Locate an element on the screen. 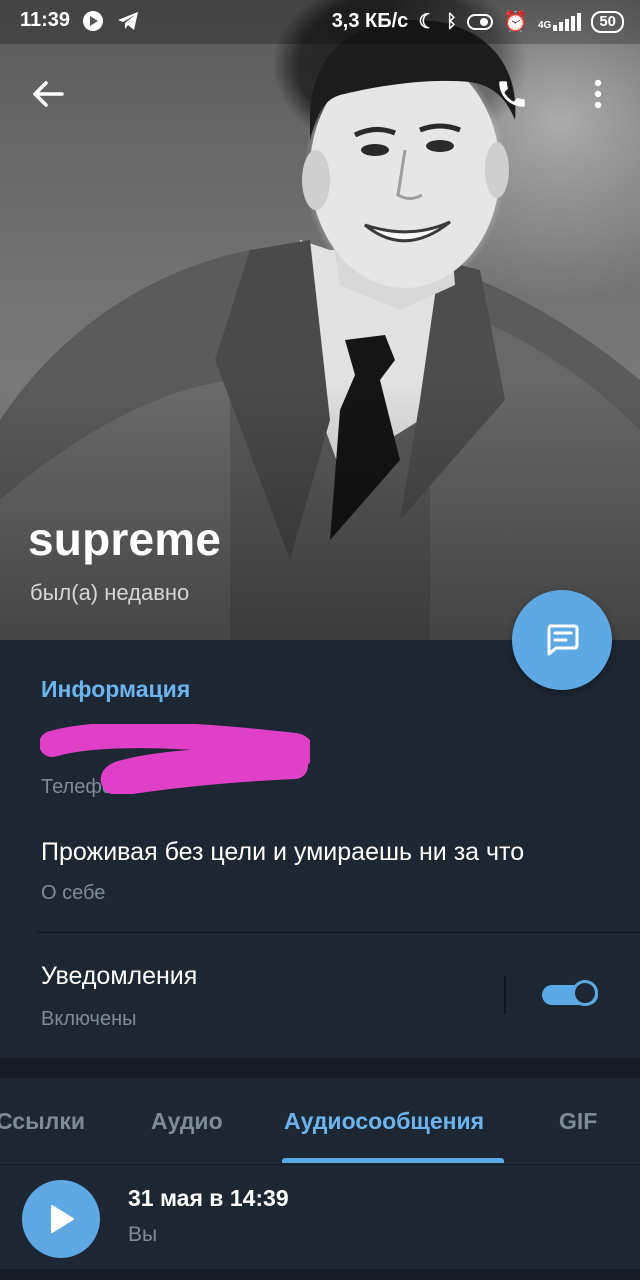  tab-links: Ссылки is located at coordinates (42, 1121).